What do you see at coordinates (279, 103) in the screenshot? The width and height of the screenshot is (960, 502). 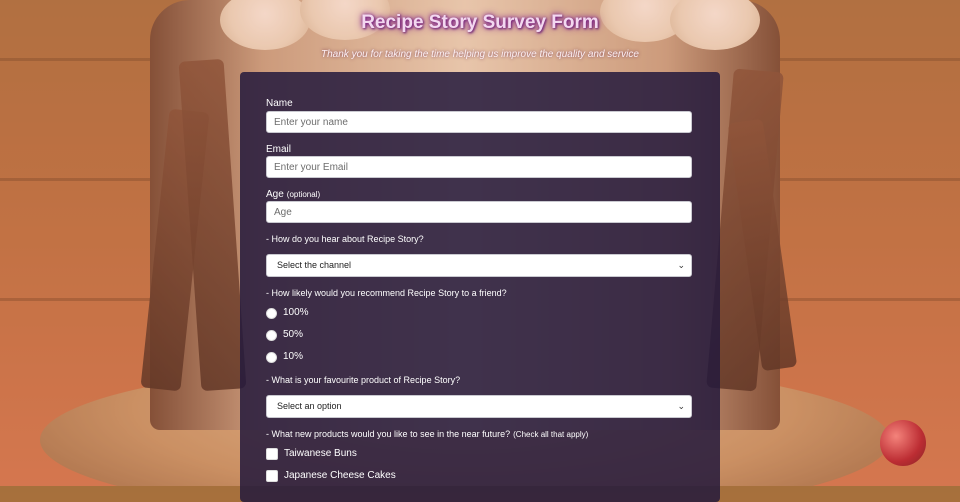 I see `name-label: Name` at bounding box center [279, 103].